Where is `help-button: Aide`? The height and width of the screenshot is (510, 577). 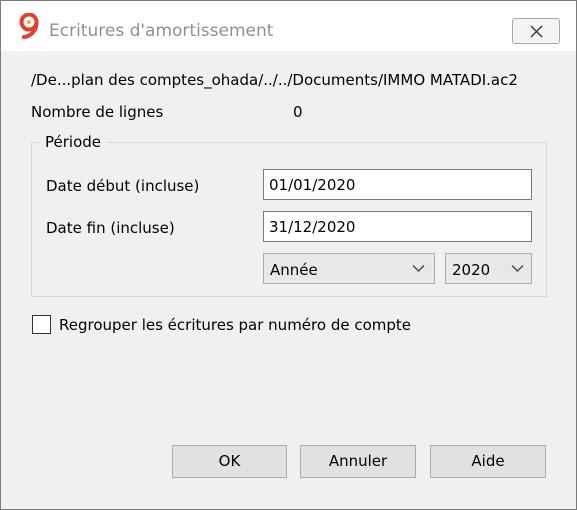 help-button: Aide is located at coordinates (488, 461).